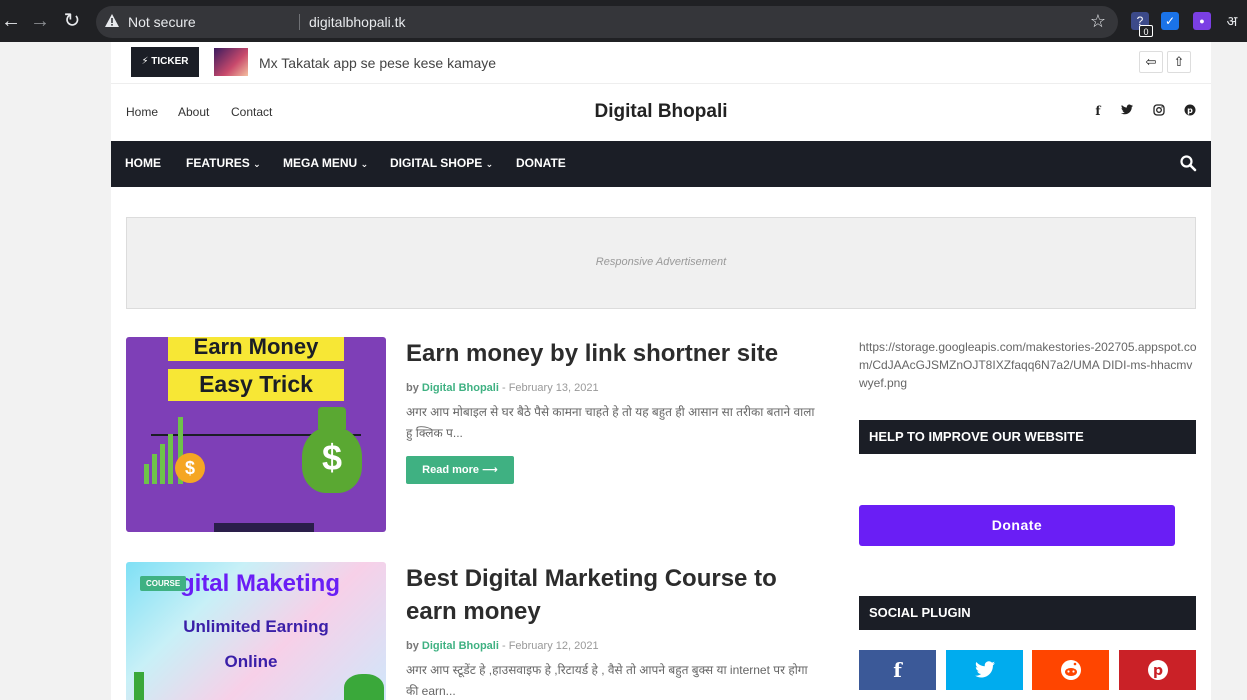 The image size is (1247, 700). I want to click on url-text: digitalbhopali.tk, so click(357, 22).